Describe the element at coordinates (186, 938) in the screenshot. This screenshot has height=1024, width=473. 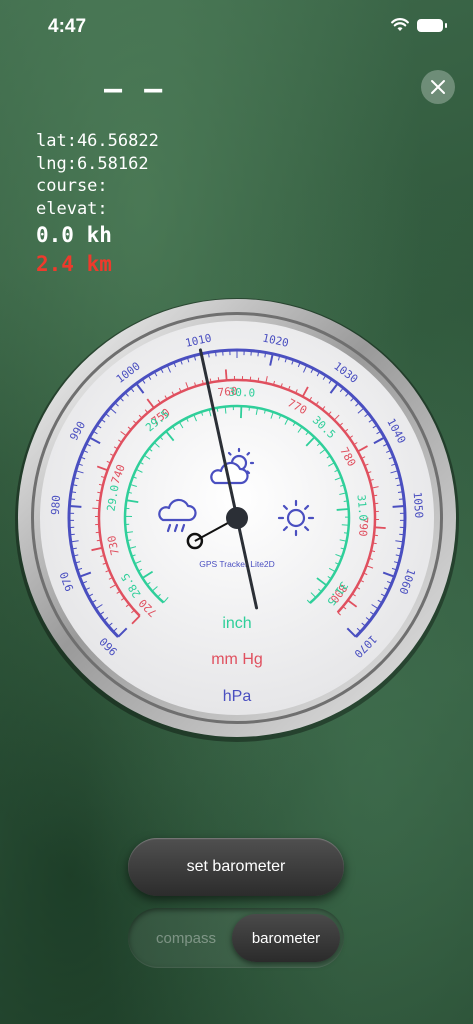
I see `compass-segment: compass` at that location.